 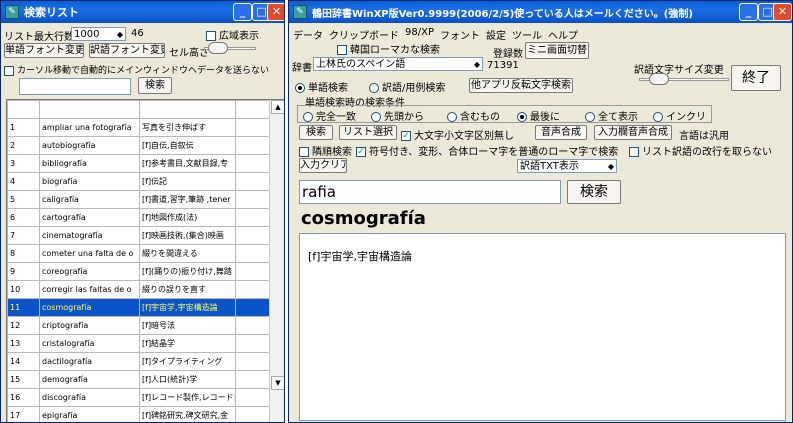 What do you see at coordinates (230, 48) in the screenshot?
I see `cell-height-slider` at bounding box center [230, 48].